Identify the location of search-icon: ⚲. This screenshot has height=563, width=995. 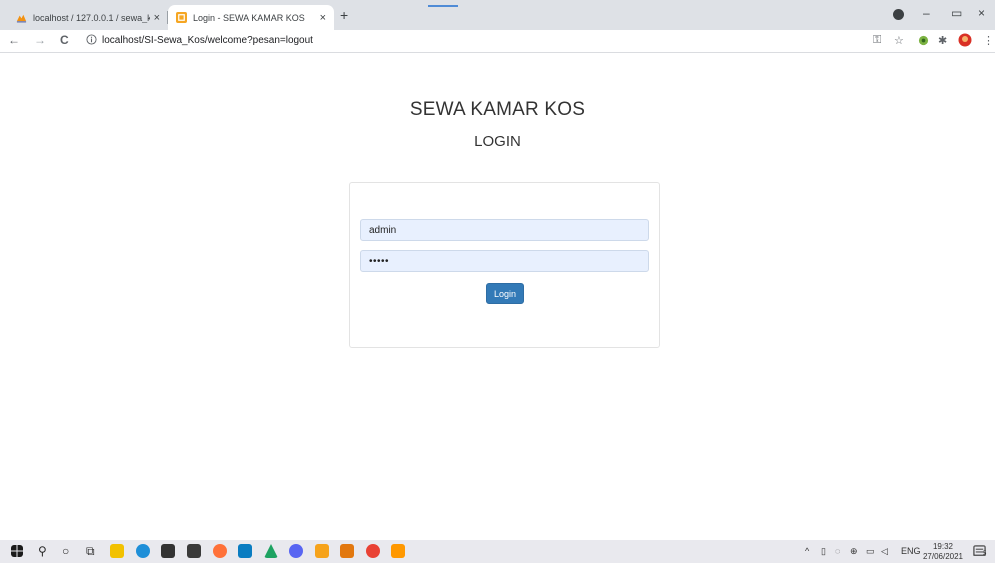
(42, 551).